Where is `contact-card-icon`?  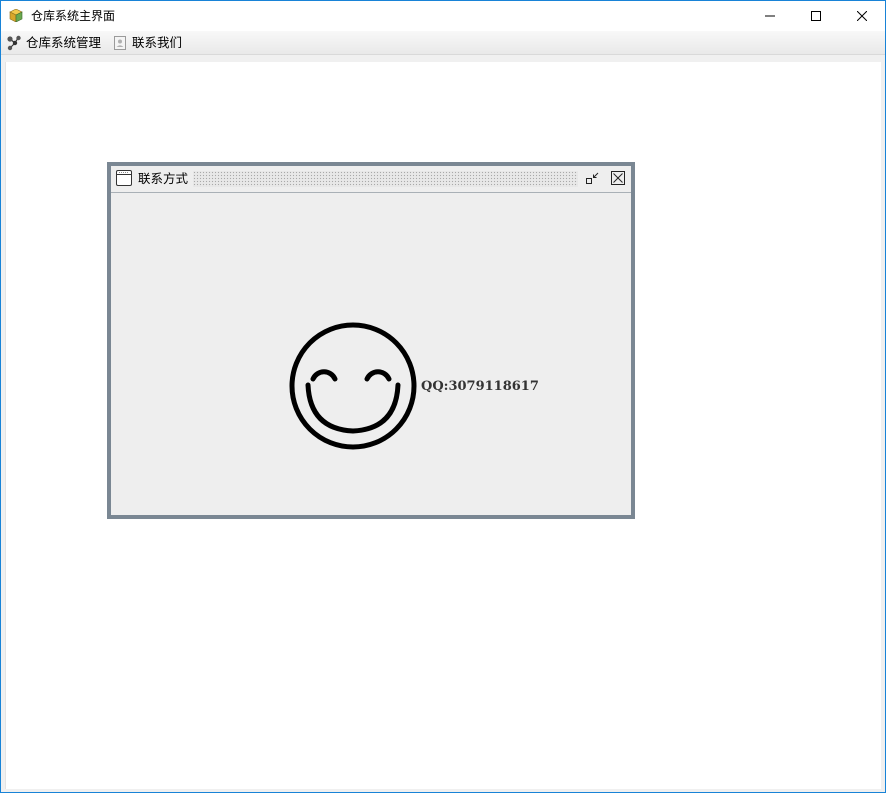 contact-card-icon is located at coordinates (120, 42).